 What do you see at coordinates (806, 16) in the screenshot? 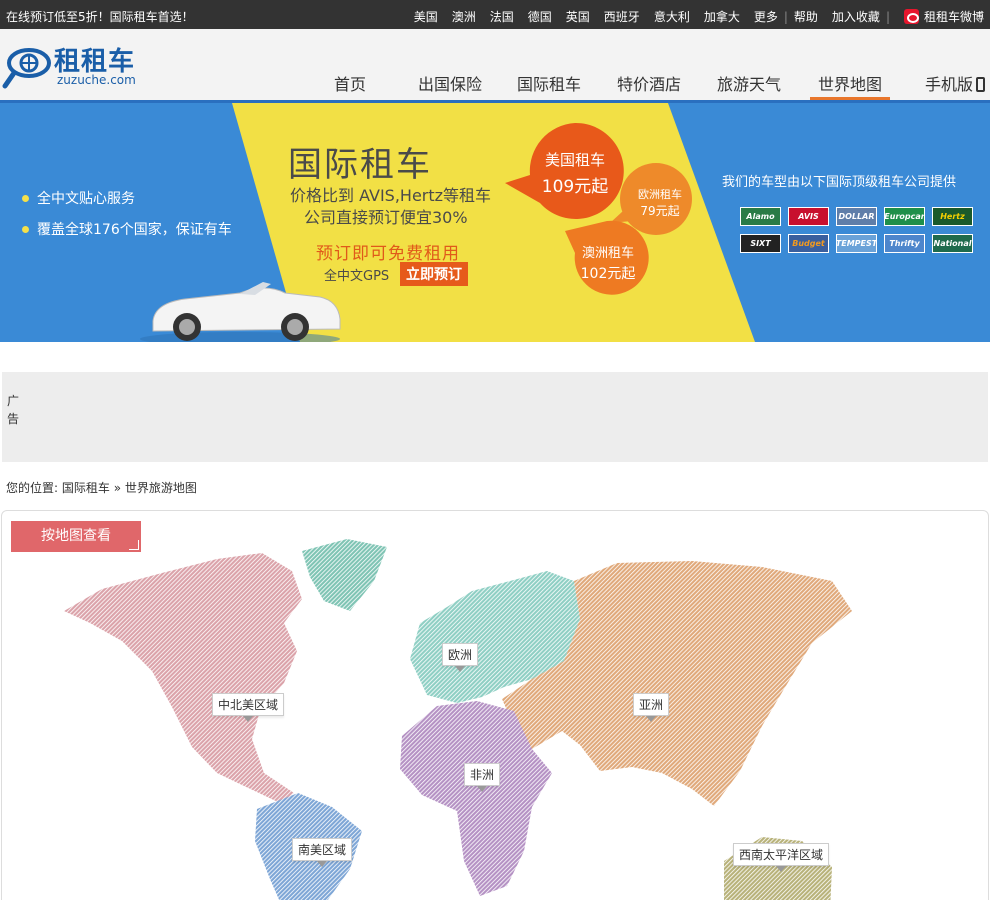
I see `link-help: 帮助` at bounding box center [806, 16].